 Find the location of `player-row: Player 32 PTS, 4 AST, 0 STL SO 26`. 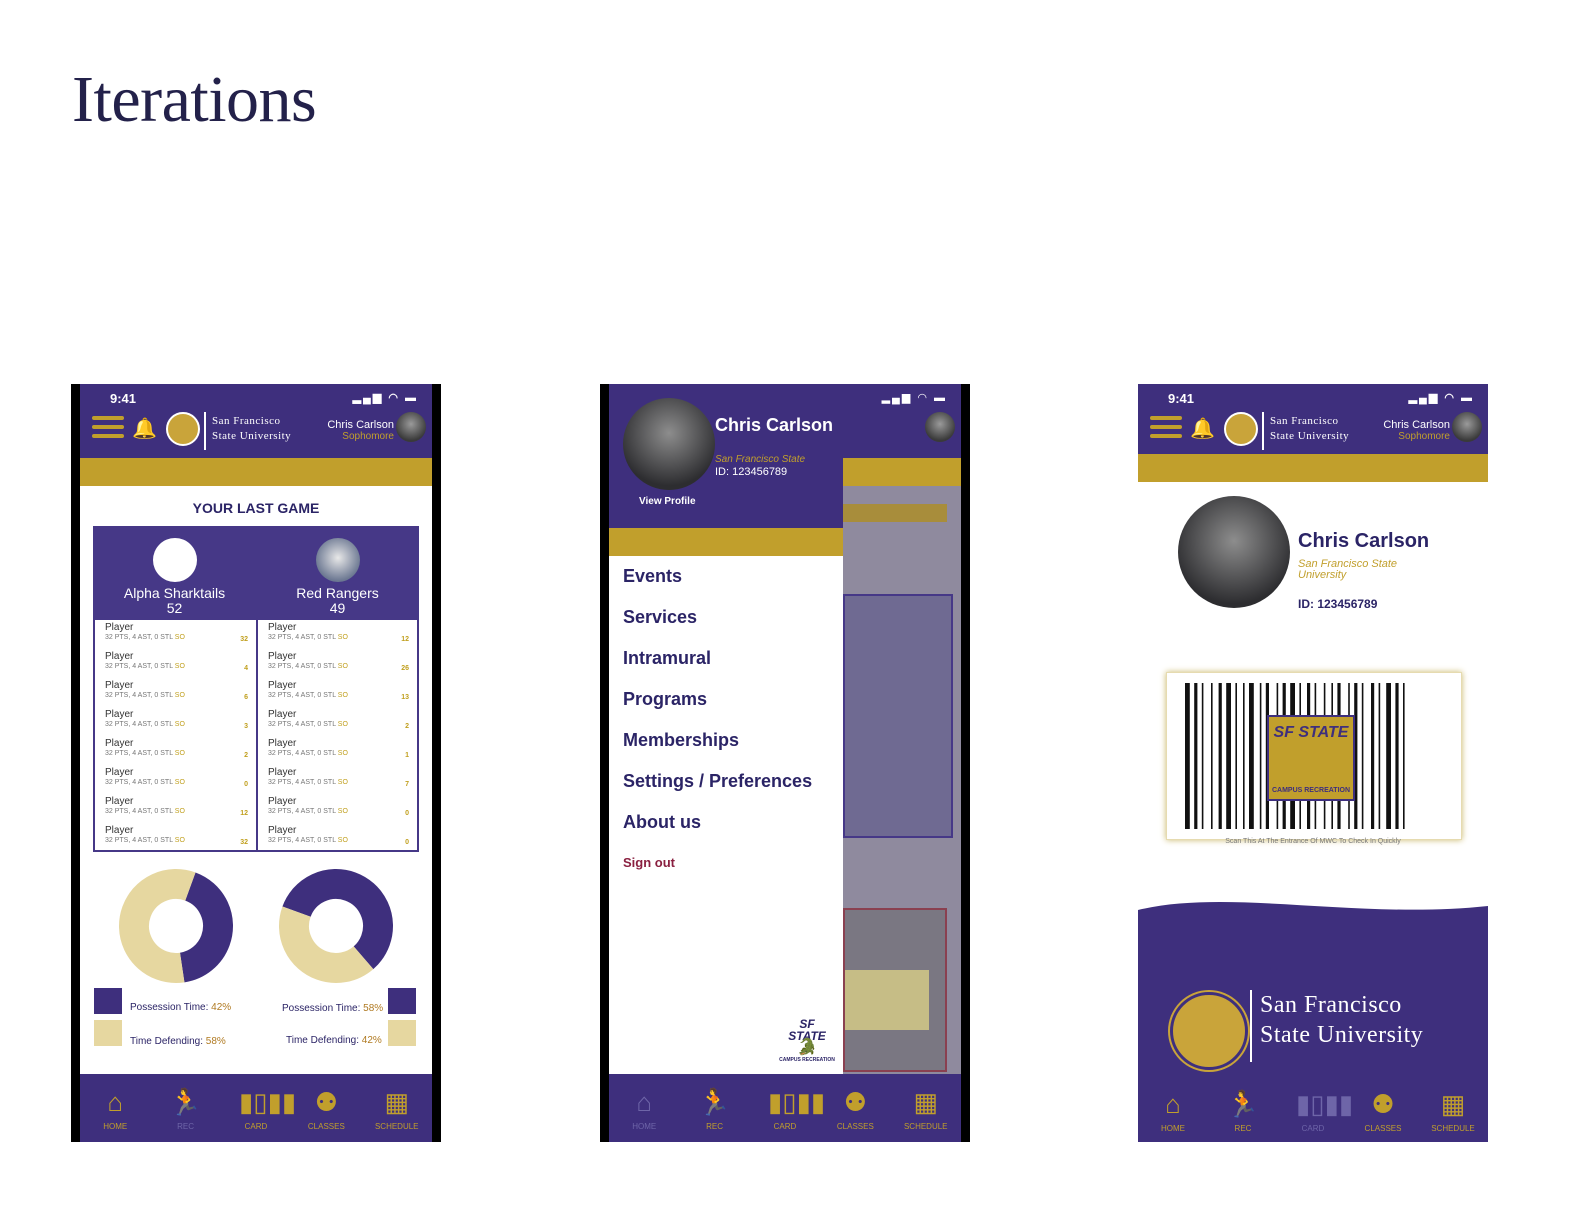

player-row: Player 32 PTS, 4 AST, 0 STL SO 26 is located at coordinates (338, 666).